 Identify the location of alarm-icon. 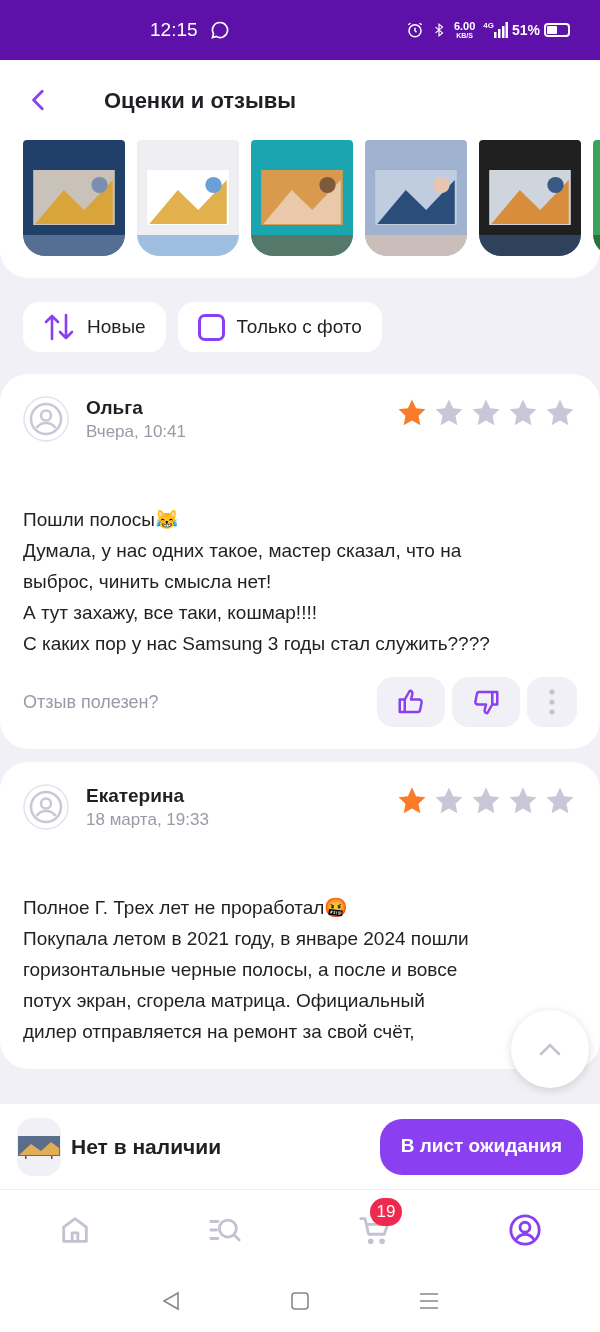
(414, 30).